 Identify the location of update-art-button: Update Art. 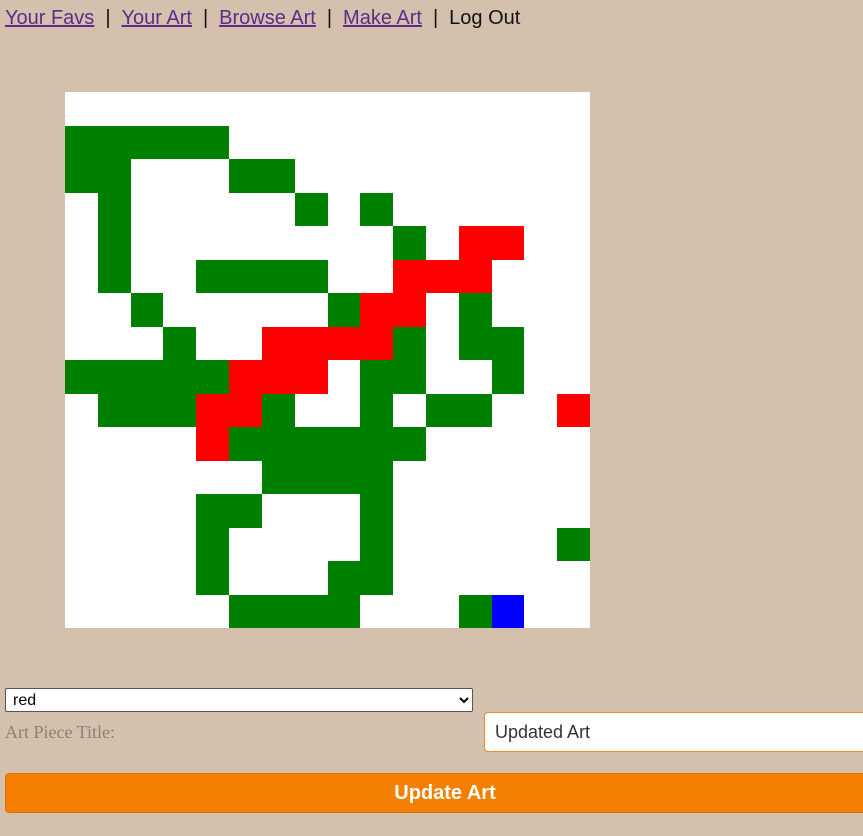
(434, 793).